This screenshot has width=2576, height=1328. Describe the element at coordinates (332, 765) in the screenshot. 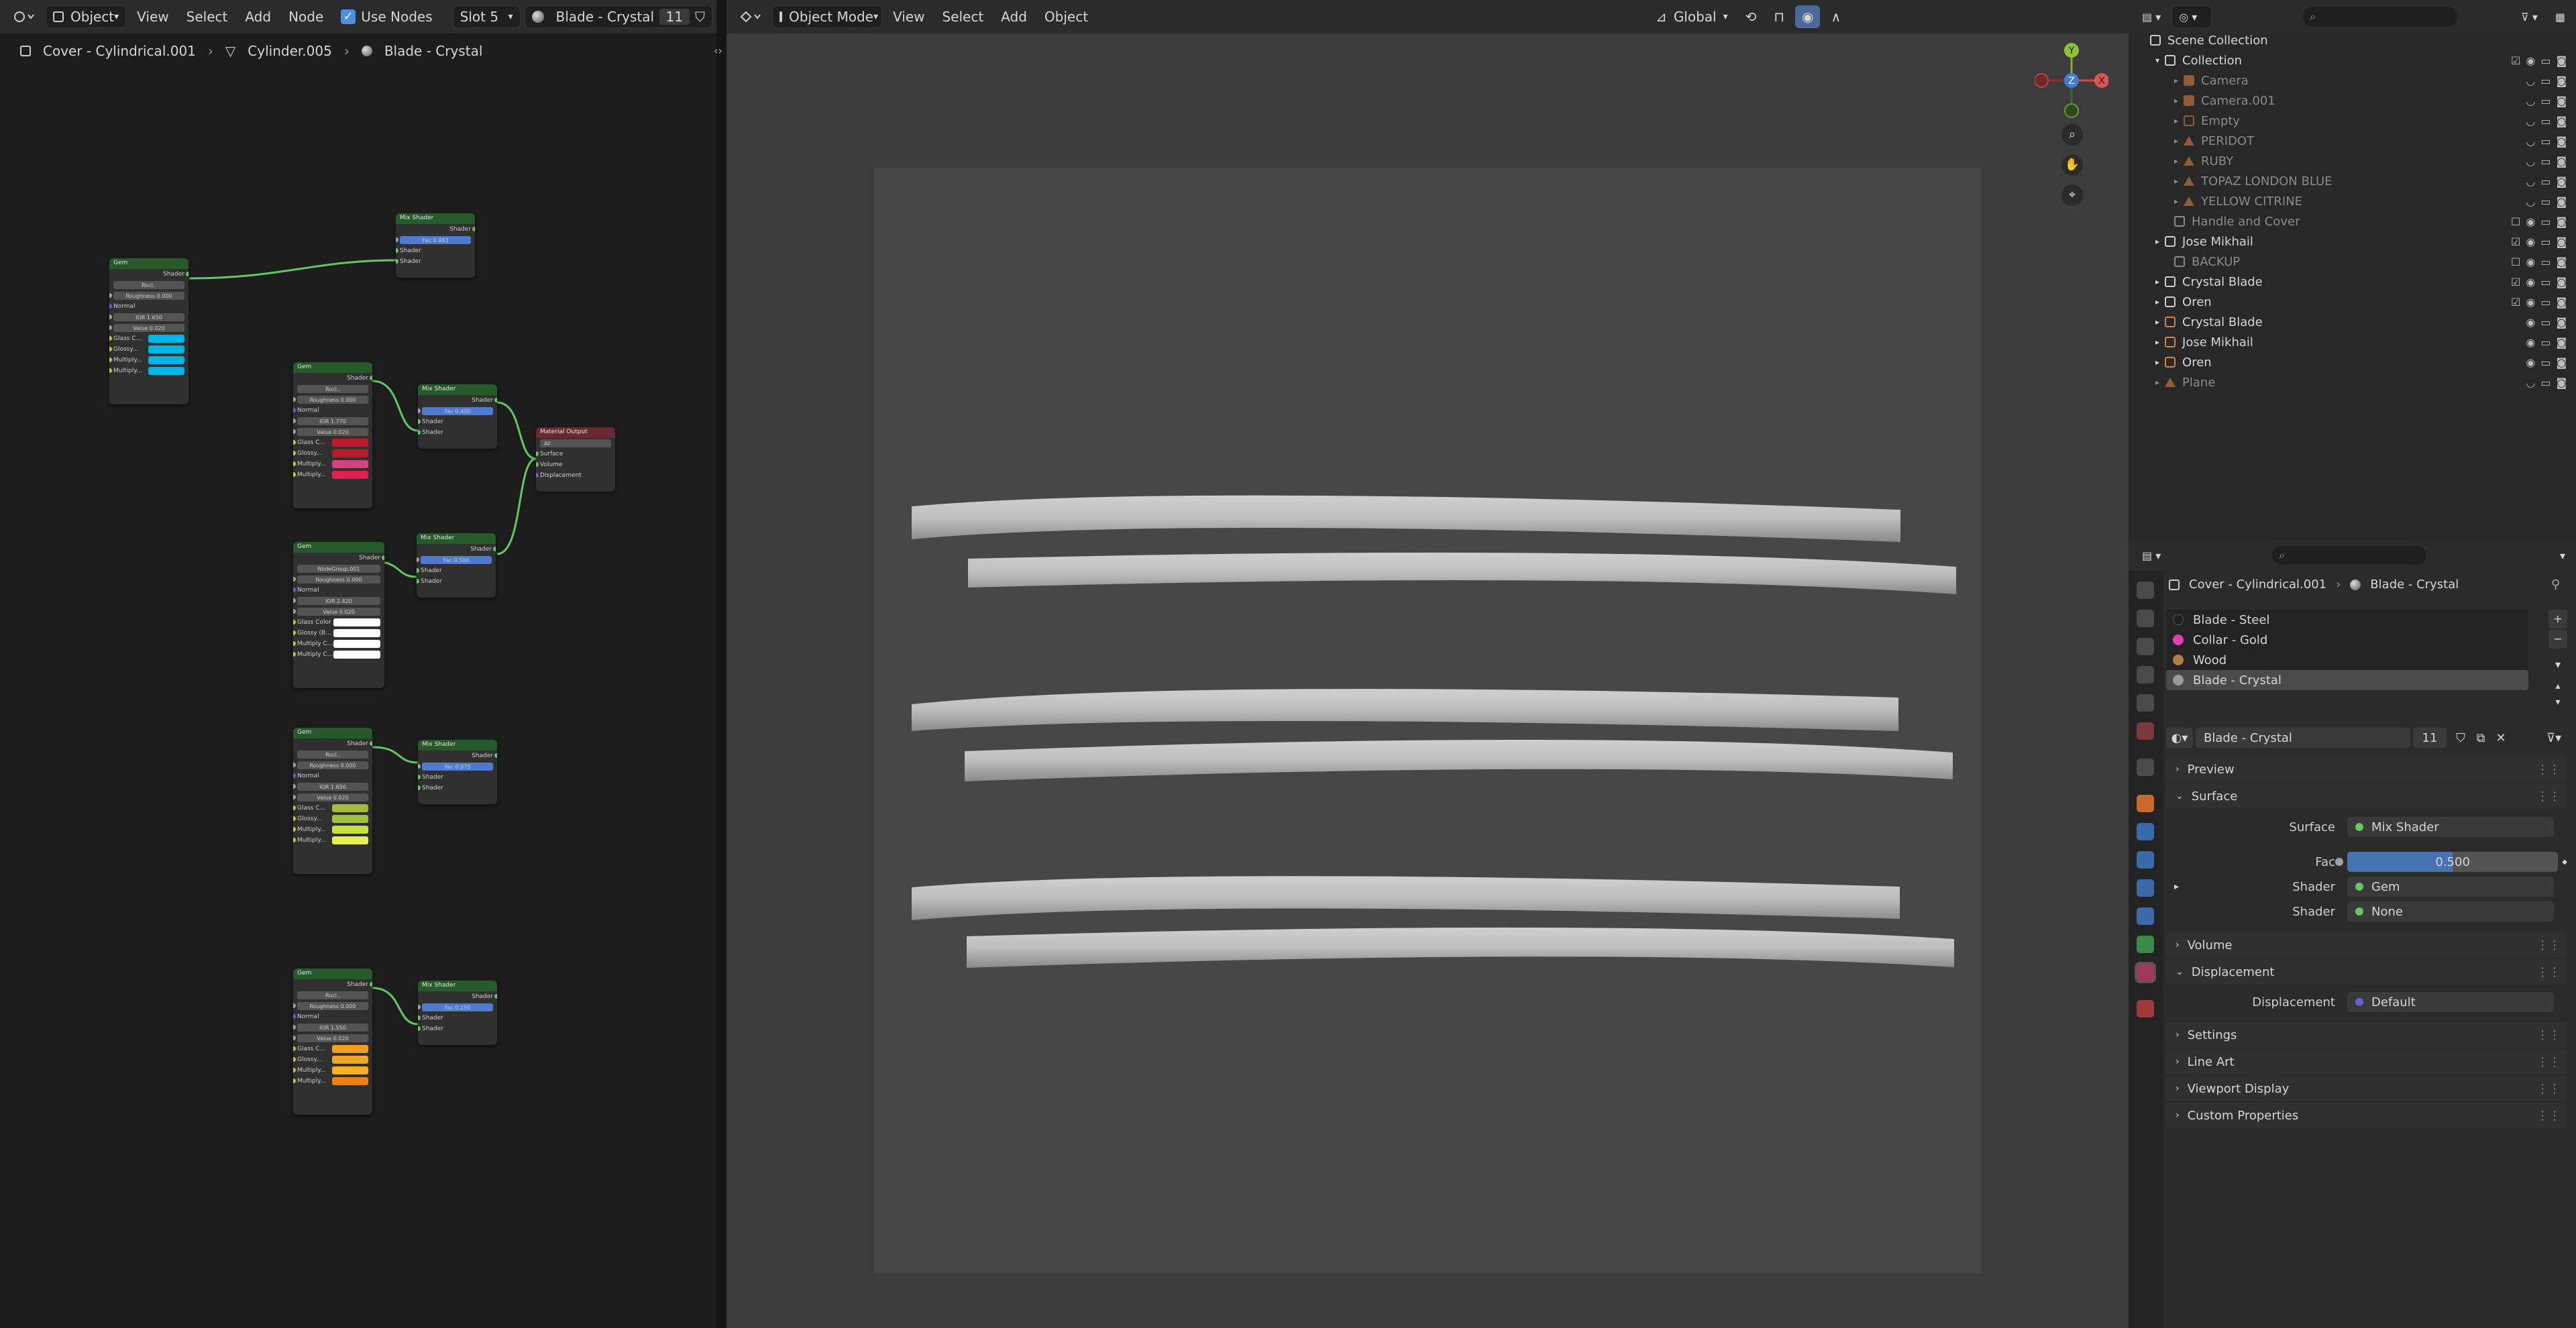

I see `roughness-field: Roughness 0.000` at that location.